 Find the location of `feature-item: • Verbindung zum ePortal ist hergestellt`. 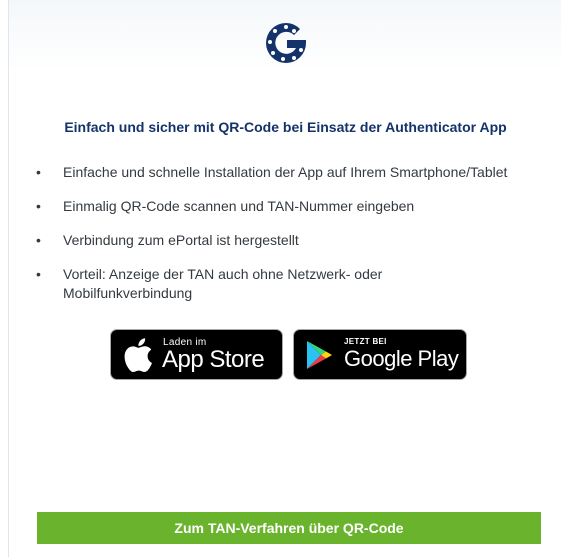

feature-item: • Verbindung zum ePortal ist hergestellt is located at coordinates (295, 240).